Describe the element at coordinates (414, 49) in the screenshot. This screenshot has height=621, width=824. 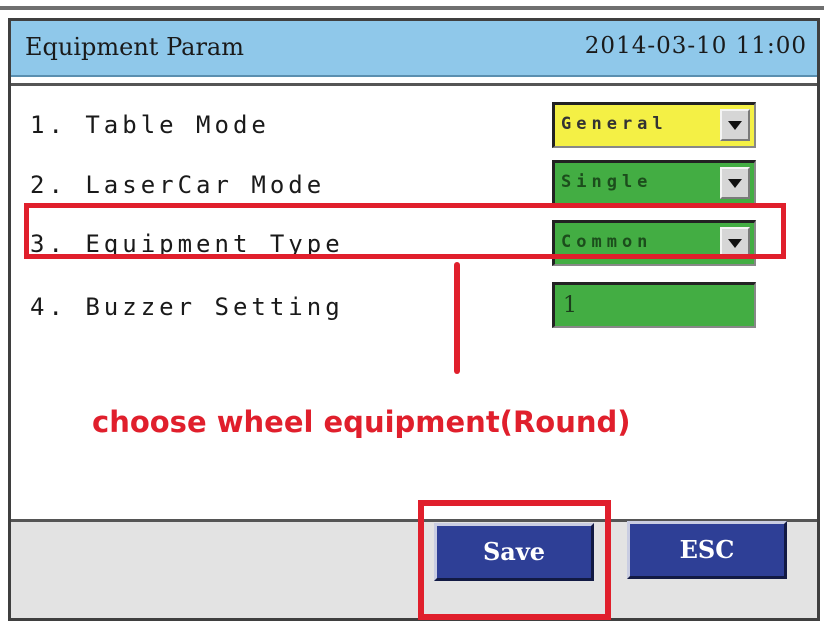
I see `title-bar: Equipment Param 2014-03-10 11:00` at that location.